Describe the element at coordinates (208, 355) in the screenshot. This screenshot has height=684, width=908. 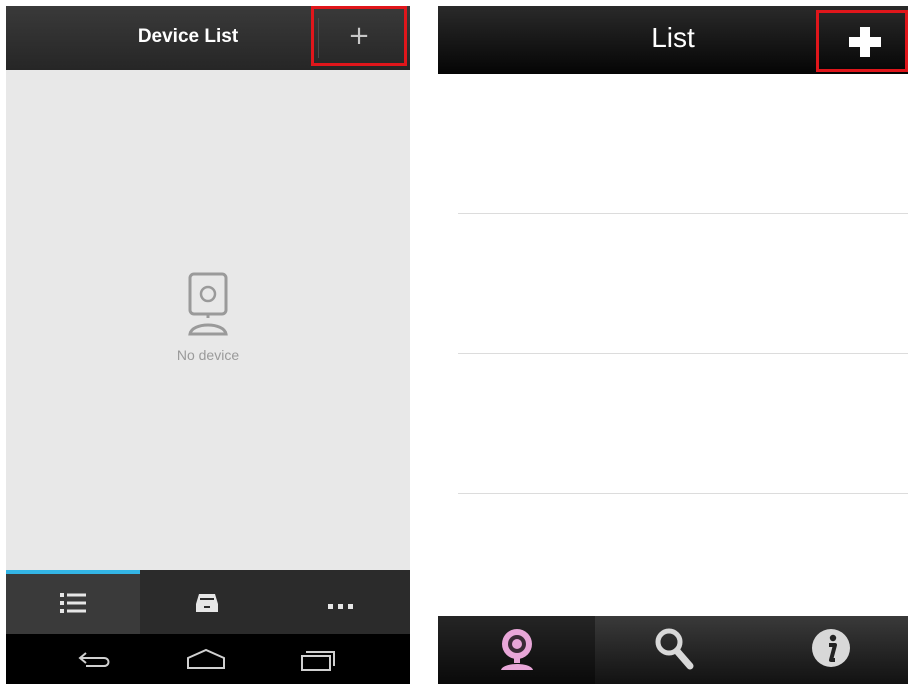
I see `empty-label: No device` at that location.